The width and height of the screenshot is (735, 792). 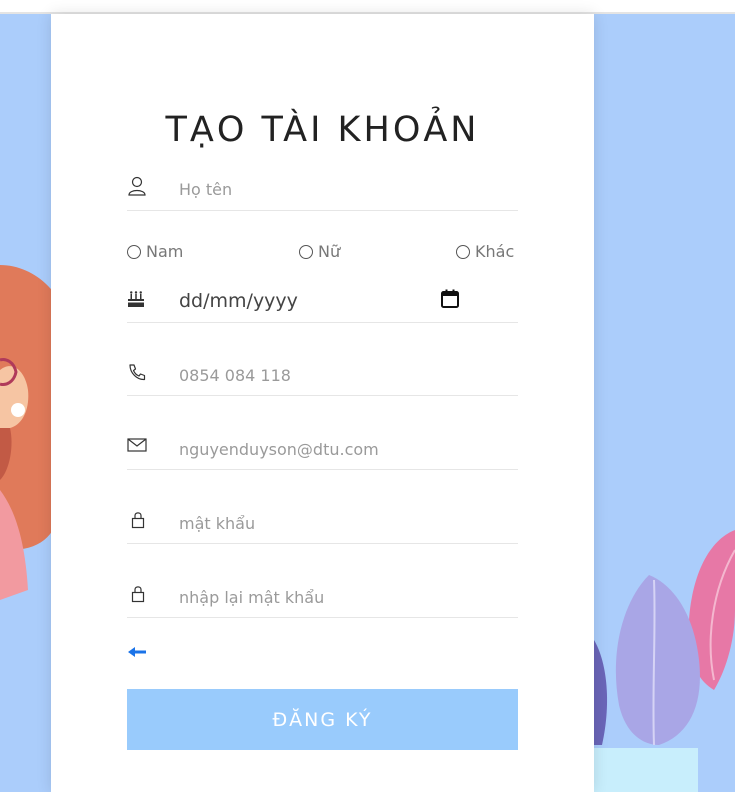 What do you see at coordinates (322, 526) in the screenshot?
I see `password-field: mật khẩu` at bounding box center [322, 526].